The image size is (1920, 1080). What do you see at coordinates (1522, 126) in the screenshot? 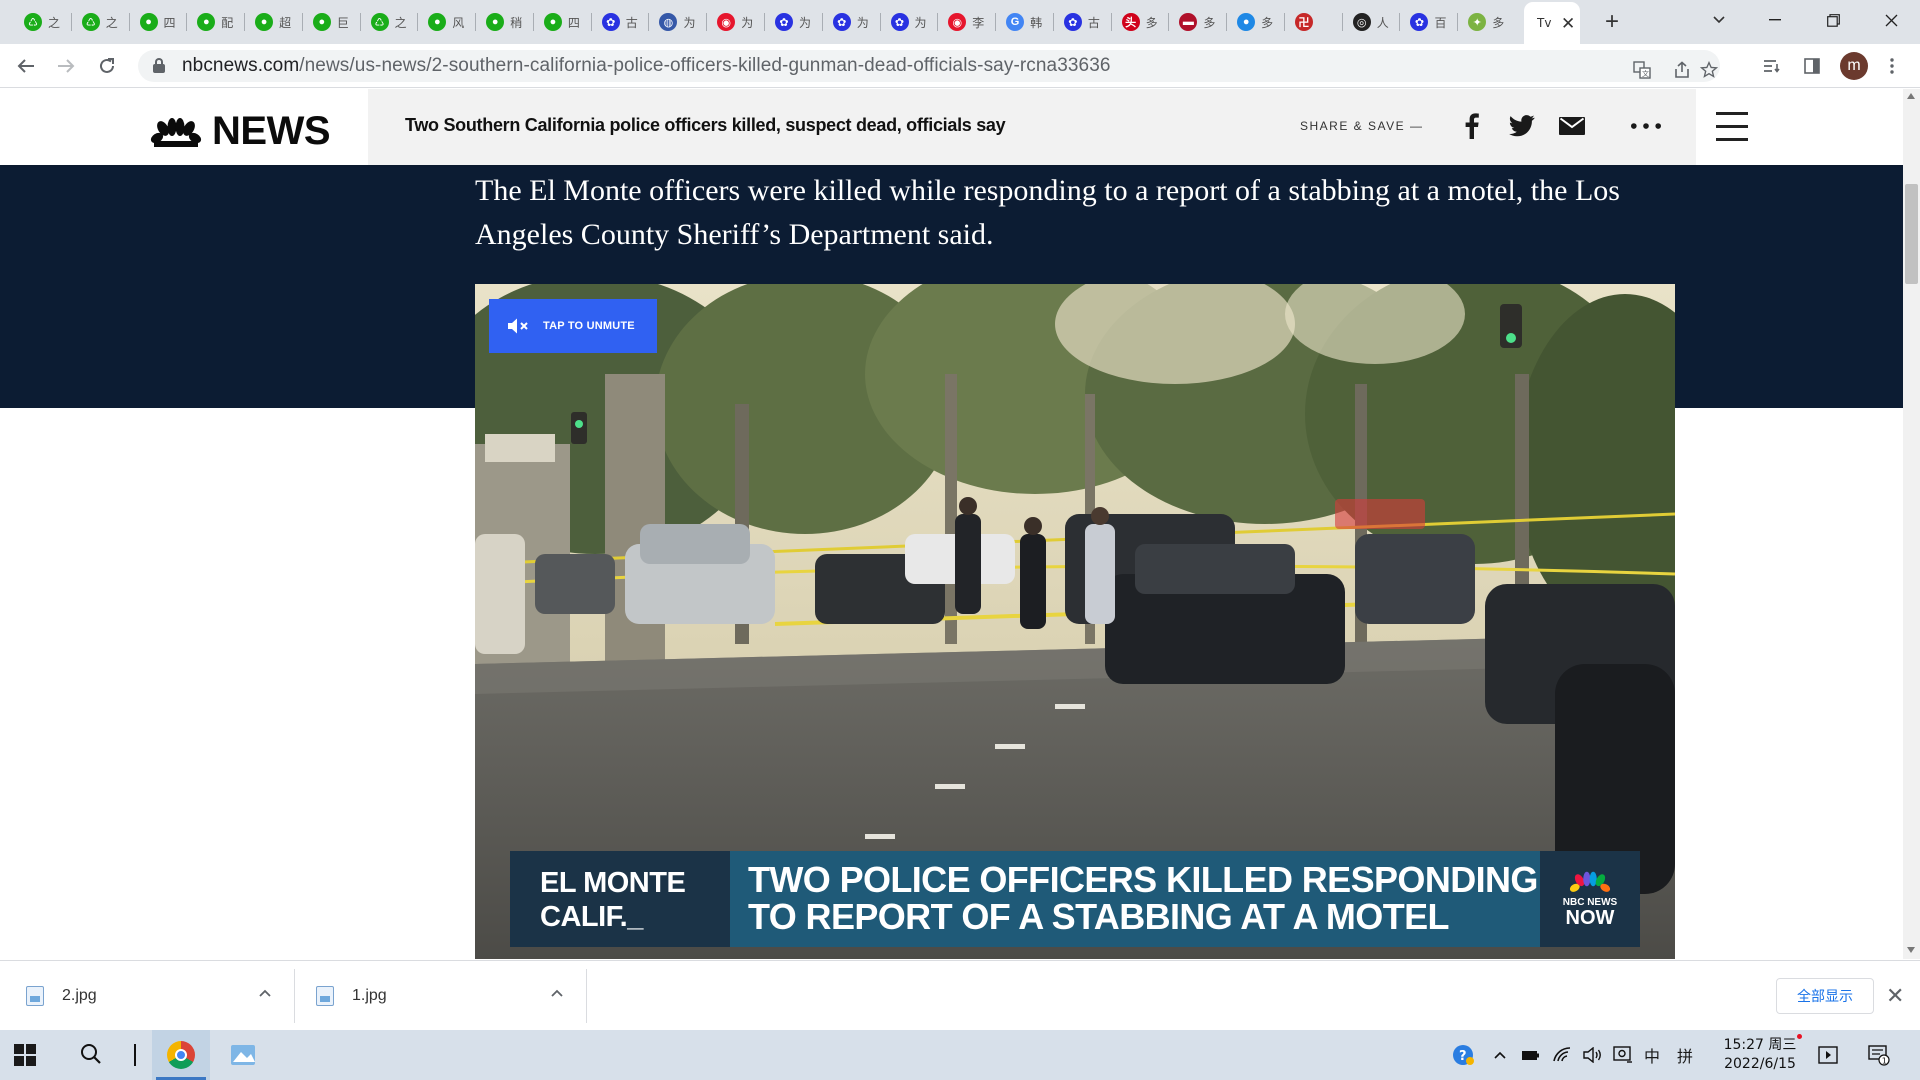
I see `twitter-icon` at bounding box center [1522, 126].